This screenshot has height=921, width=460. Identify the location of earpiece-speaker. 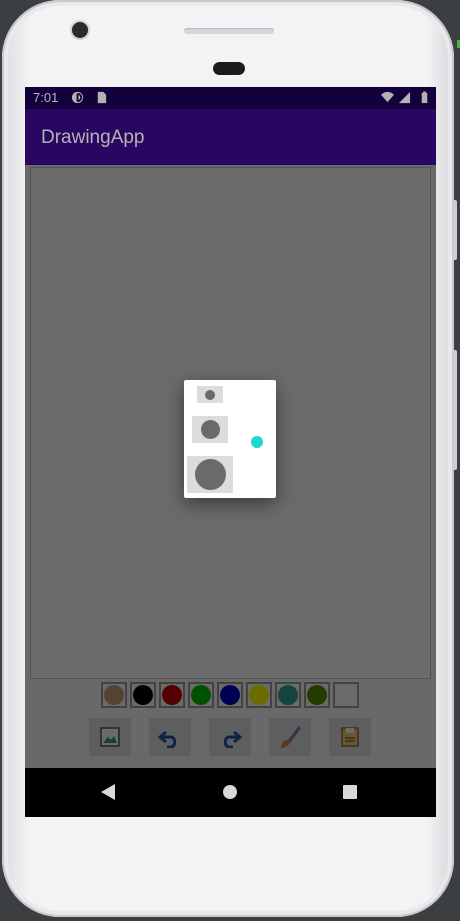
(229, 31).